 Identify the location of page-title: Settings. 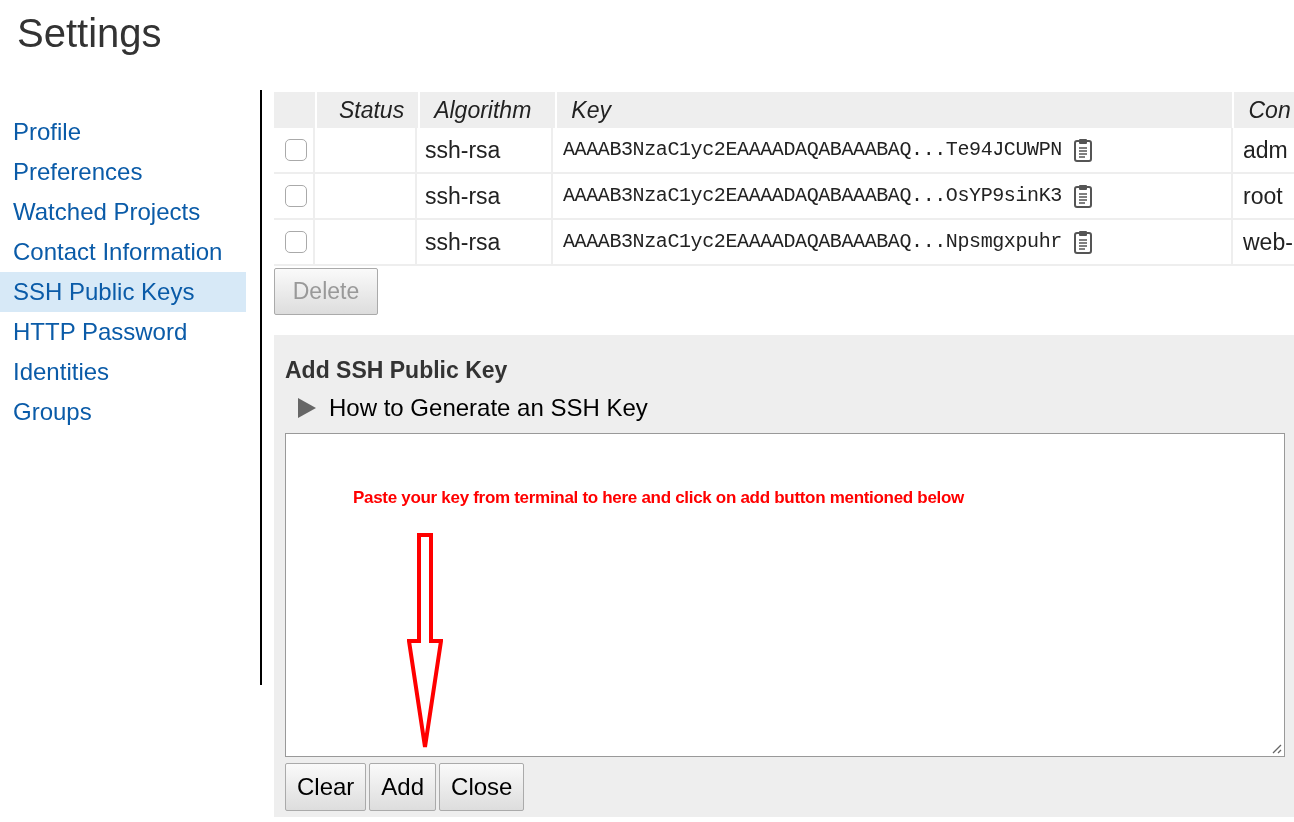
(90, 33).